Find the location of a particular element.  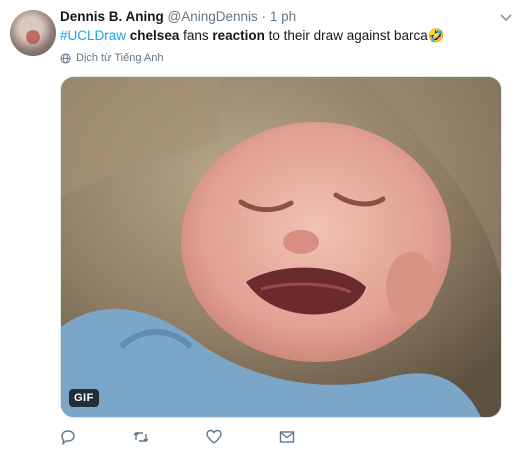

text-keyword-chelsea: chelsea is located at coordinates (154, 35).